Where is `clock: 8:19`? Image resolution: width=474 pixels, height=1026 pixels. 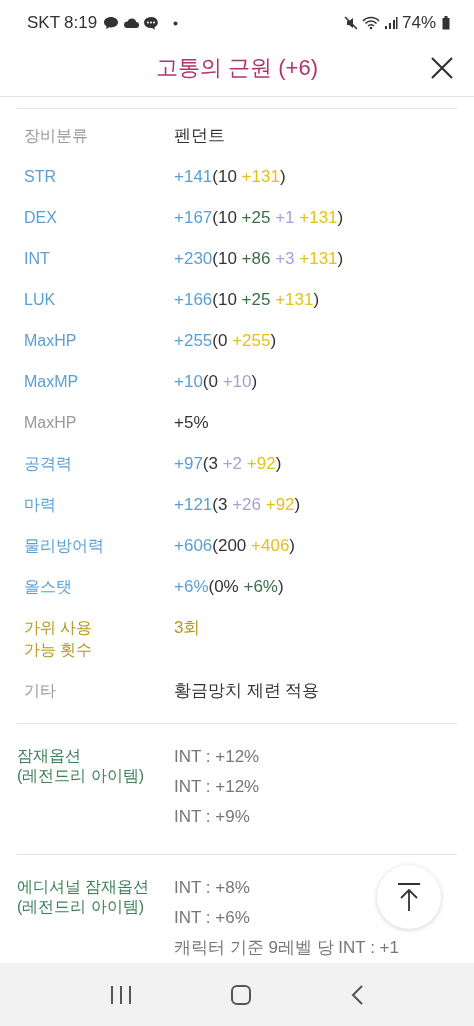
clock: 8:19 is located at coordinates (81, 23).